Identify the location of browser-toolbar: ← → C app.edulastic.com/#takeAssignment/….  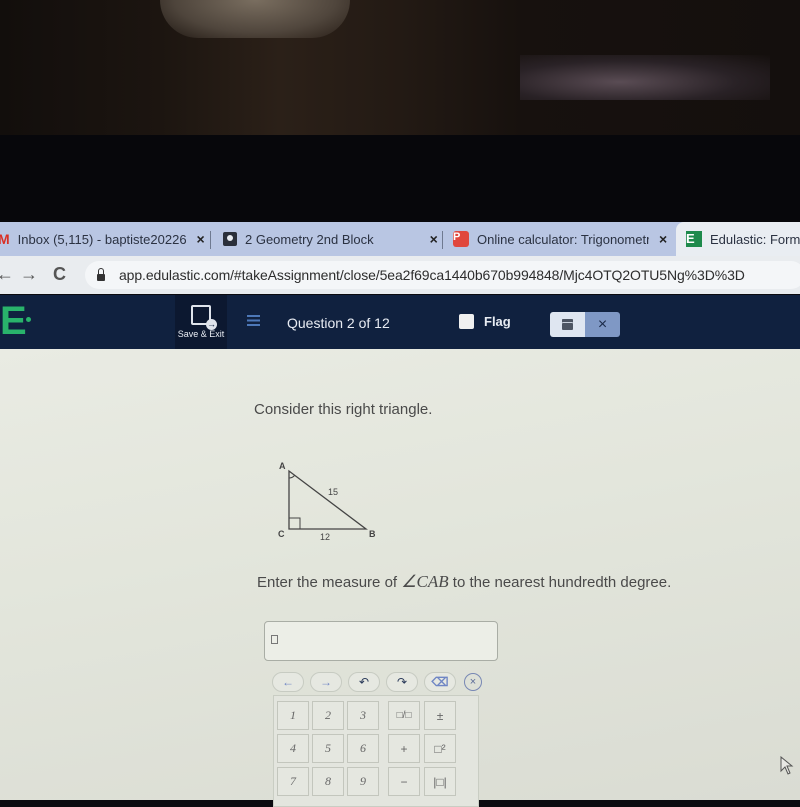
(400, 275).